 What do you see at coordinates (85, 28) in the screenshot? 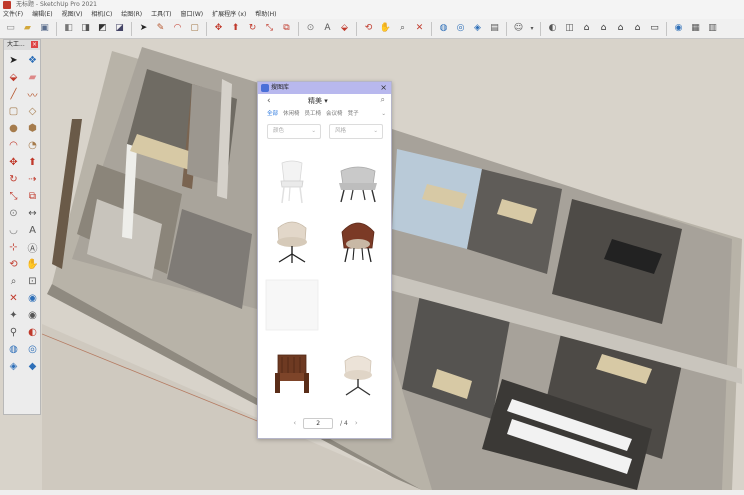
I see `box-icon: ◨` at bounding box center [85, 28].